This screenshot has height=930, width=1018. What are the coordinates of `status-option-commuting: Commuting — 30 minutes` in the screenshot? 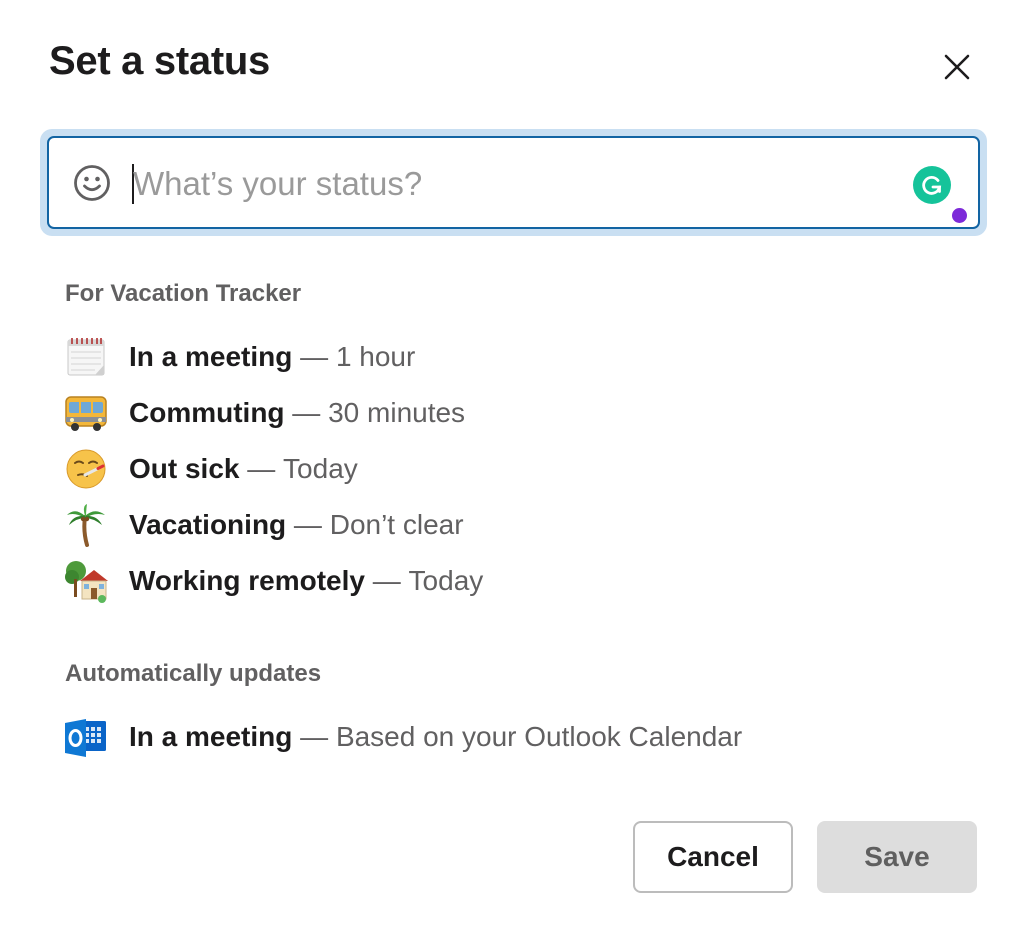 It's located at (504, 413).